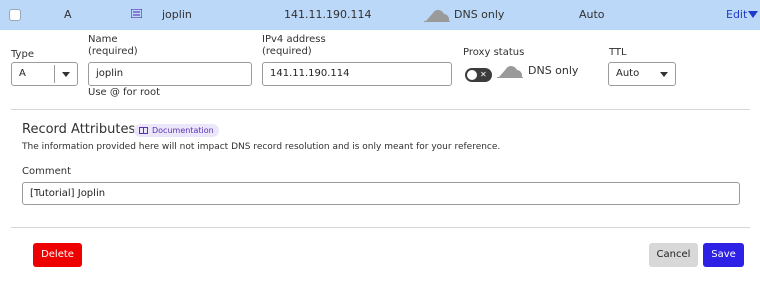 The width and height of the screenshot is (760, 281). What do you see at coordinates (113, 51) in the screenshot?
I see `name-required-label: (required)` at bounding box center [113, 51].